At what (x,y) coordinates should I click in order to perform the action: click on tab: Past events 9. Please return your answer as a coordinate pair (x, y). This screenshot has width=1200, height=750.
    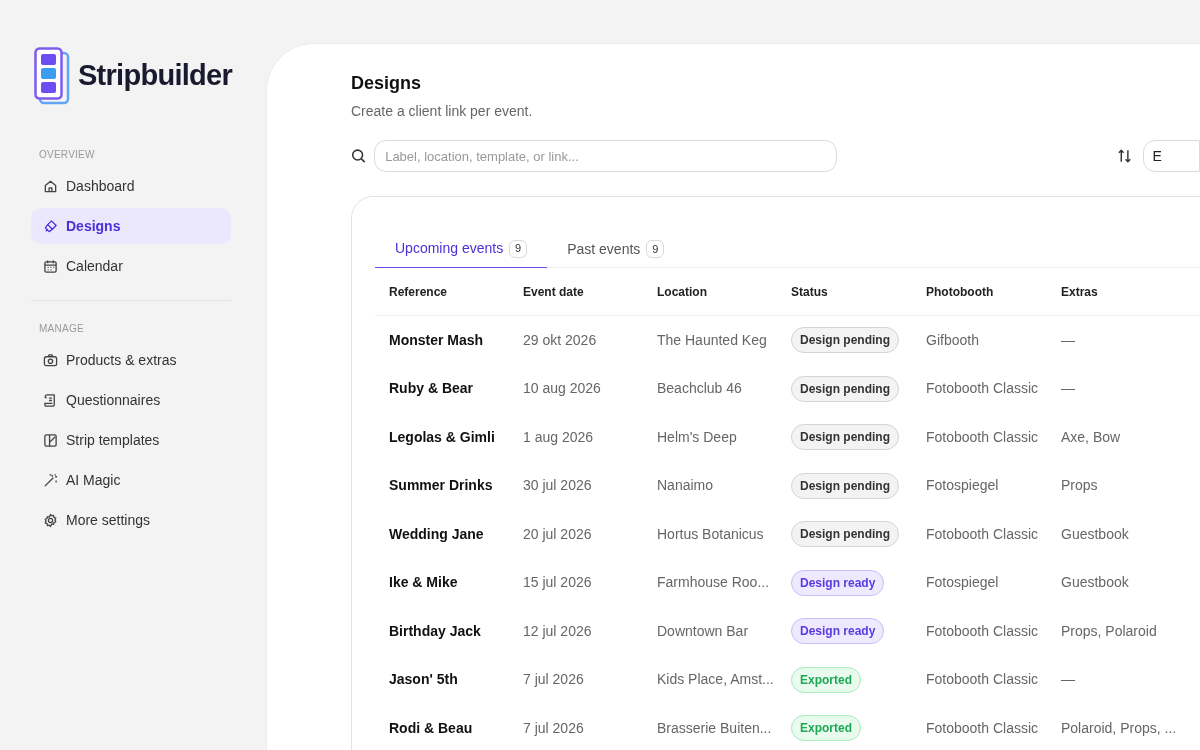
    Looking at the image, I should click on (616, 249).